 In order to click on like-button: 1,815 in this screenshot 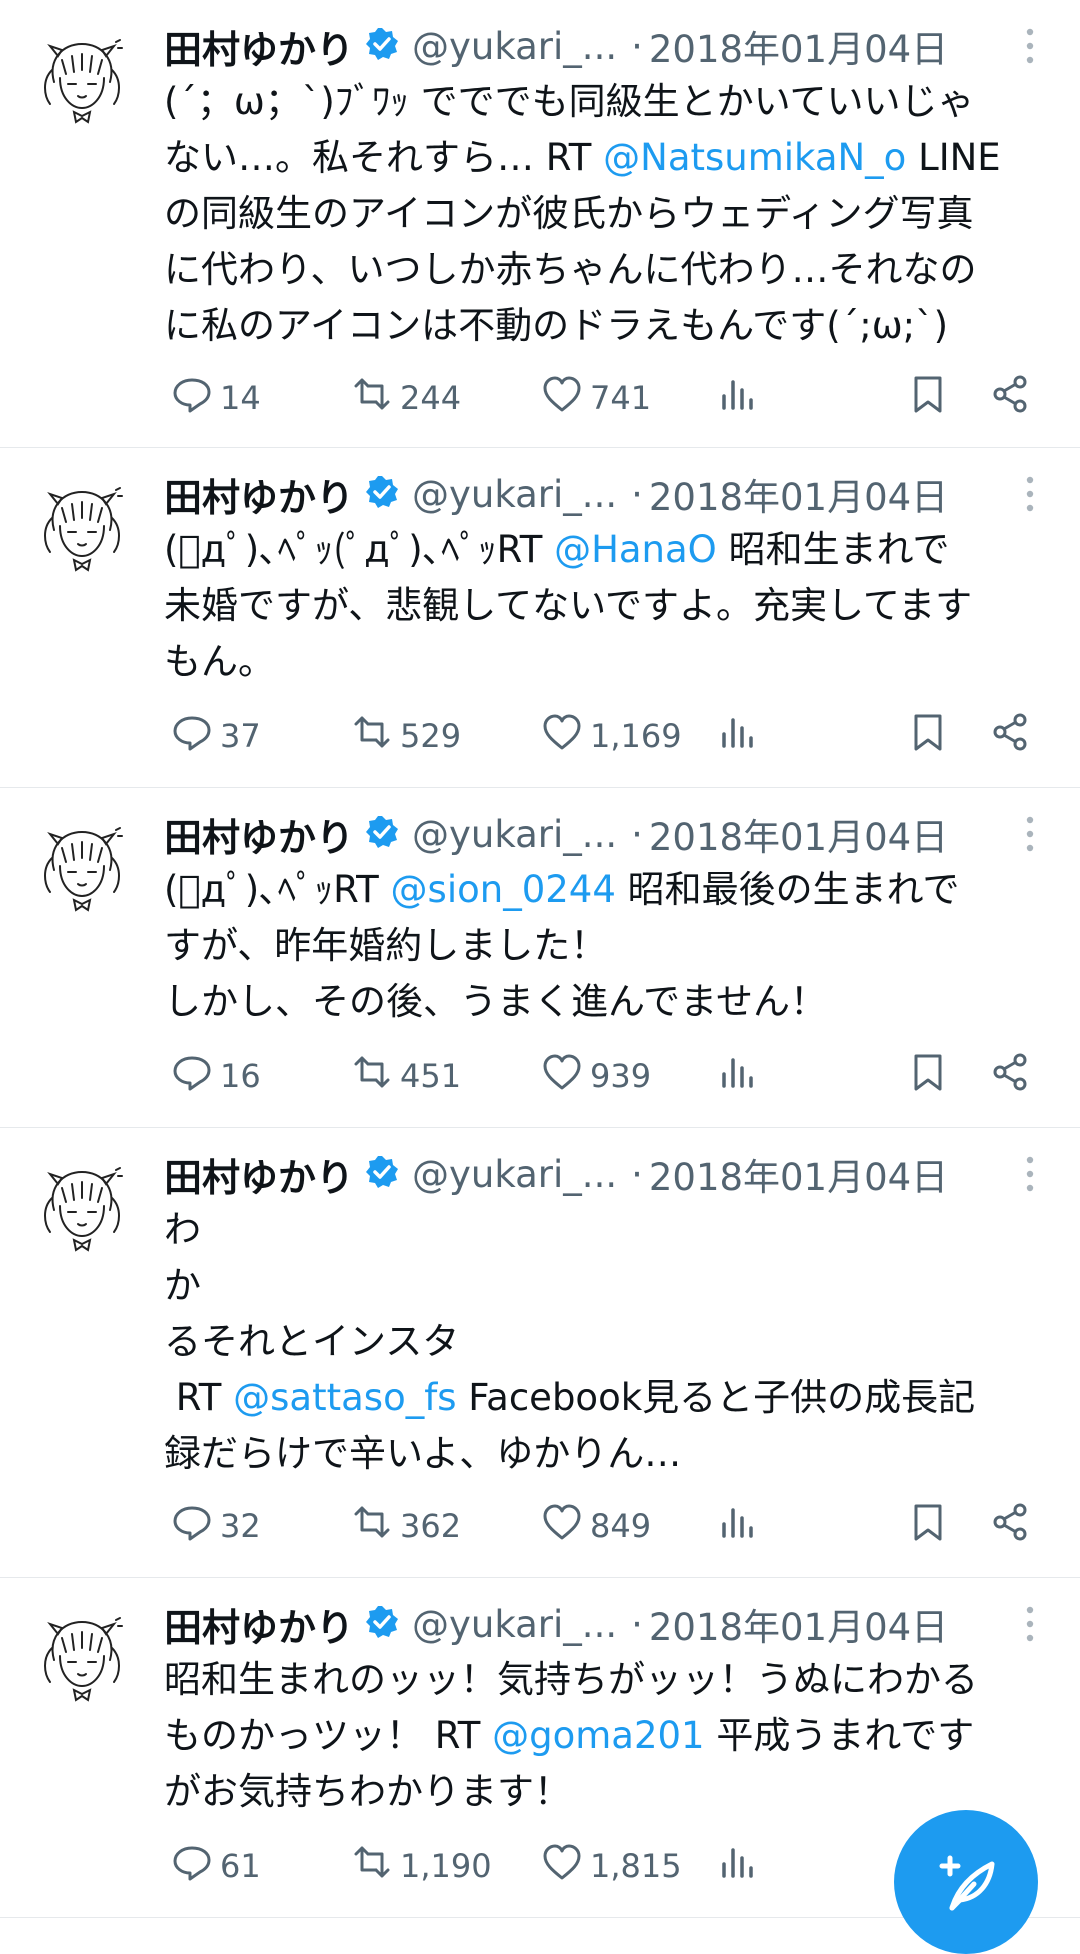, I will do `click(608, 1866)`.